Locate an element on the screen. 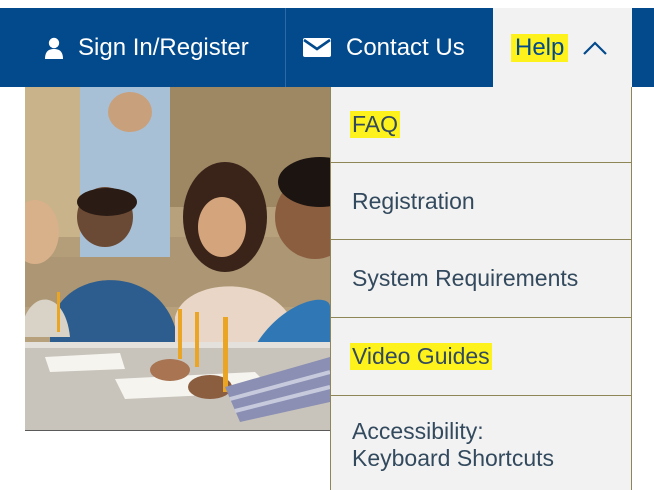 This screenshot has width=654, height=490. help-label: Help is located at coordinates (540, 47).